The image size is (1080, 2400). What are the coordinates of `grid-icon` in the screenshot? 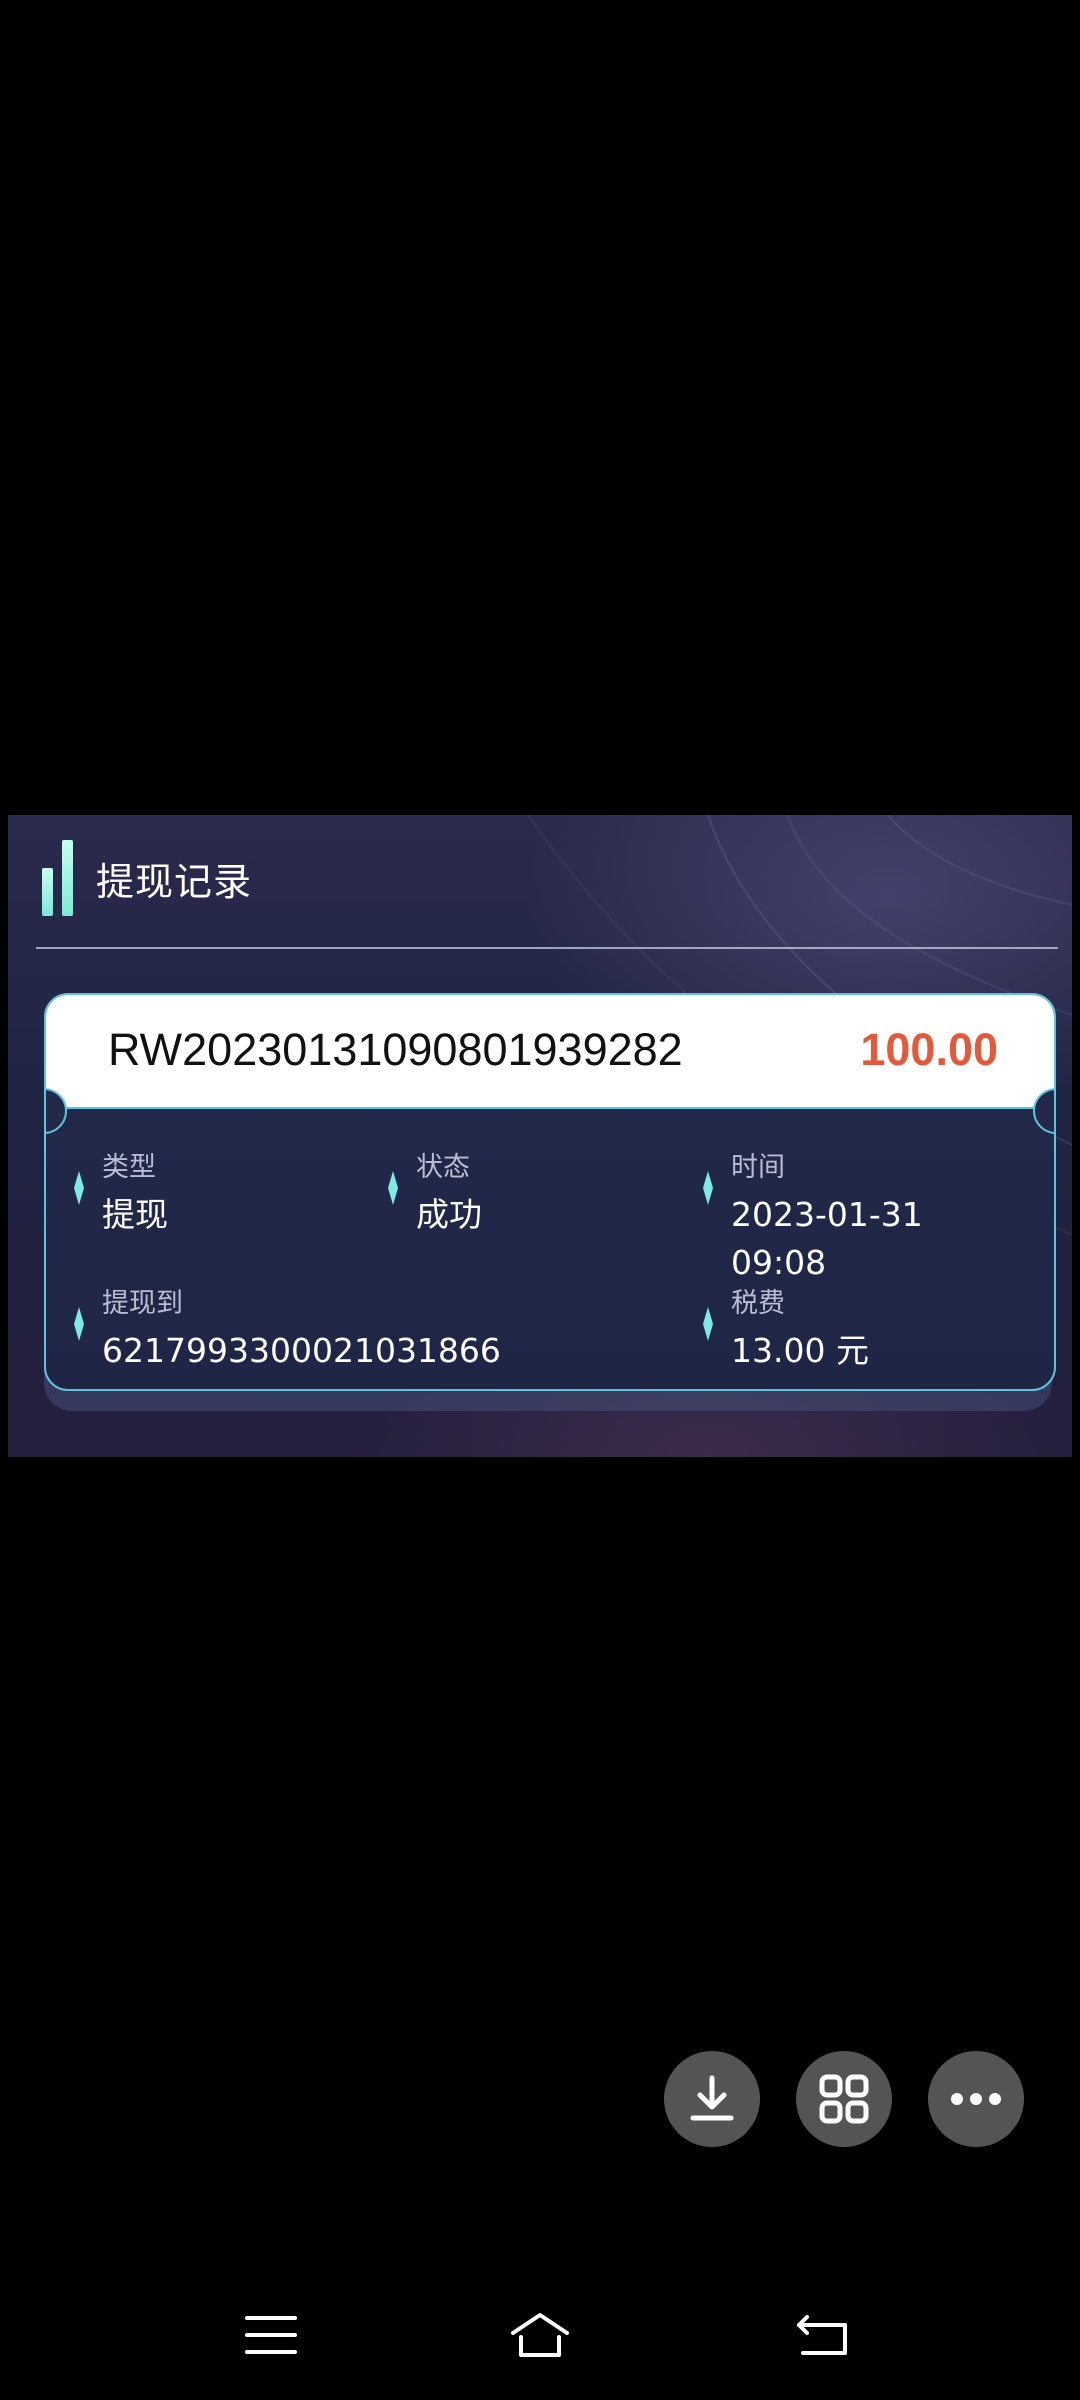 It's located at (844, 2099).